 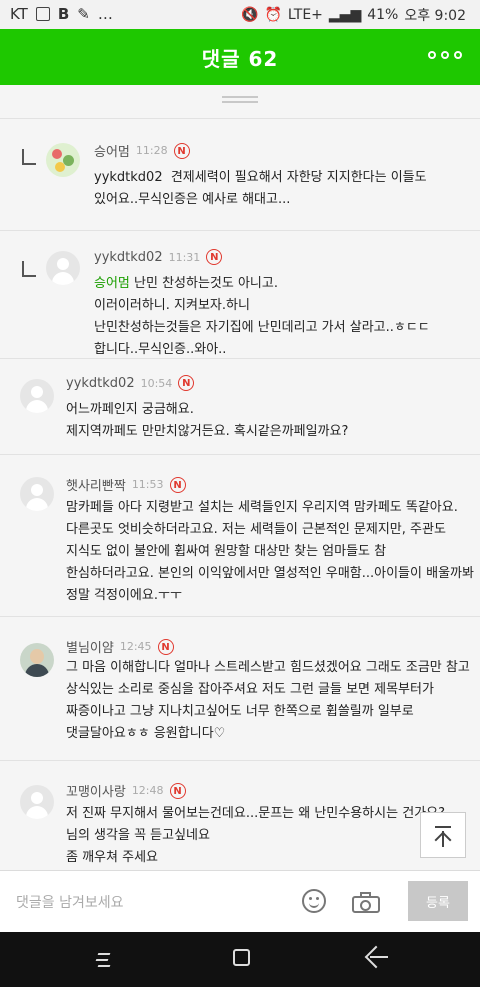 I want to click on camera-icon, so click(x=366, y=902).